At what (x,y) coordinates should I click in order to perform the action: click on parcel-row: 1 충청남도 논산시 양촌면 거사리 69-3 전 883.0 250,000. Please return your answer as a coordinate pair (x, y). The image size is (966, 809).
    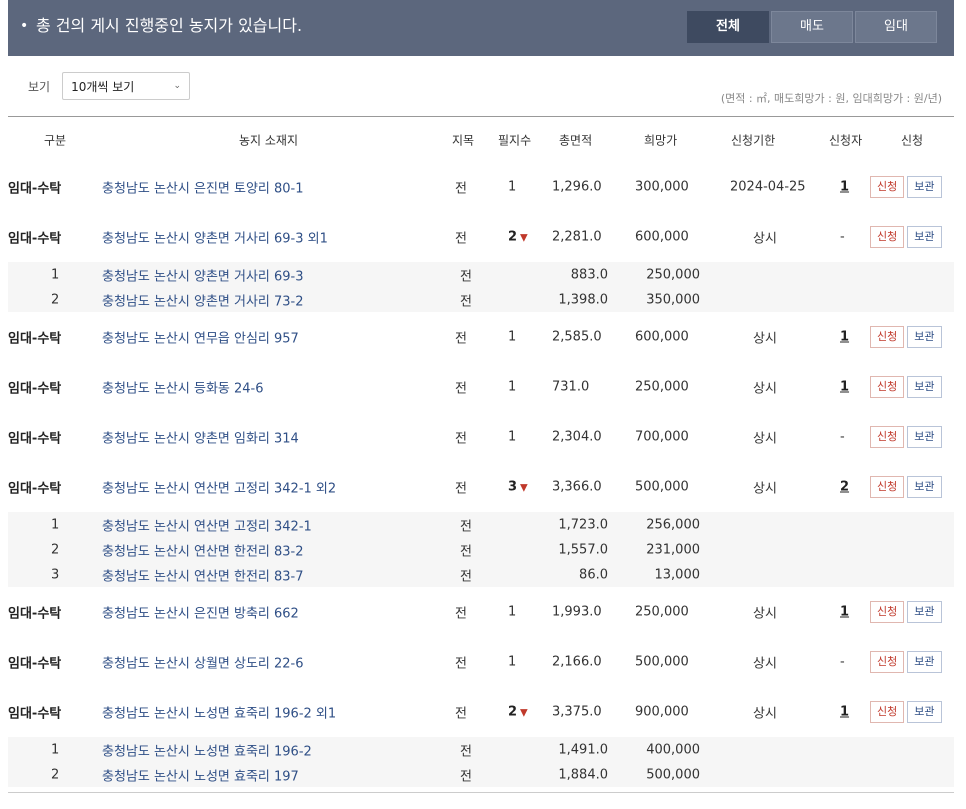
    Looking at the image, I should click on (481, 274).